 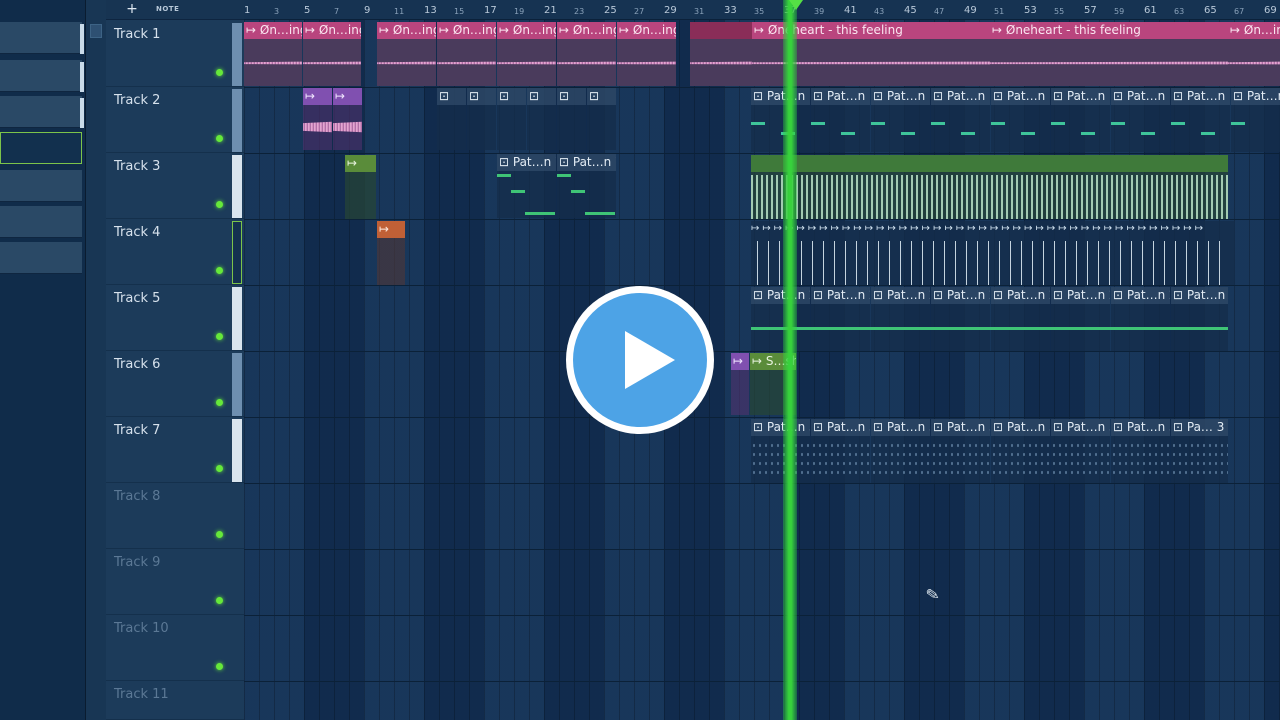 I want to click on track-row: Track 8, so click(x=175, y=516).